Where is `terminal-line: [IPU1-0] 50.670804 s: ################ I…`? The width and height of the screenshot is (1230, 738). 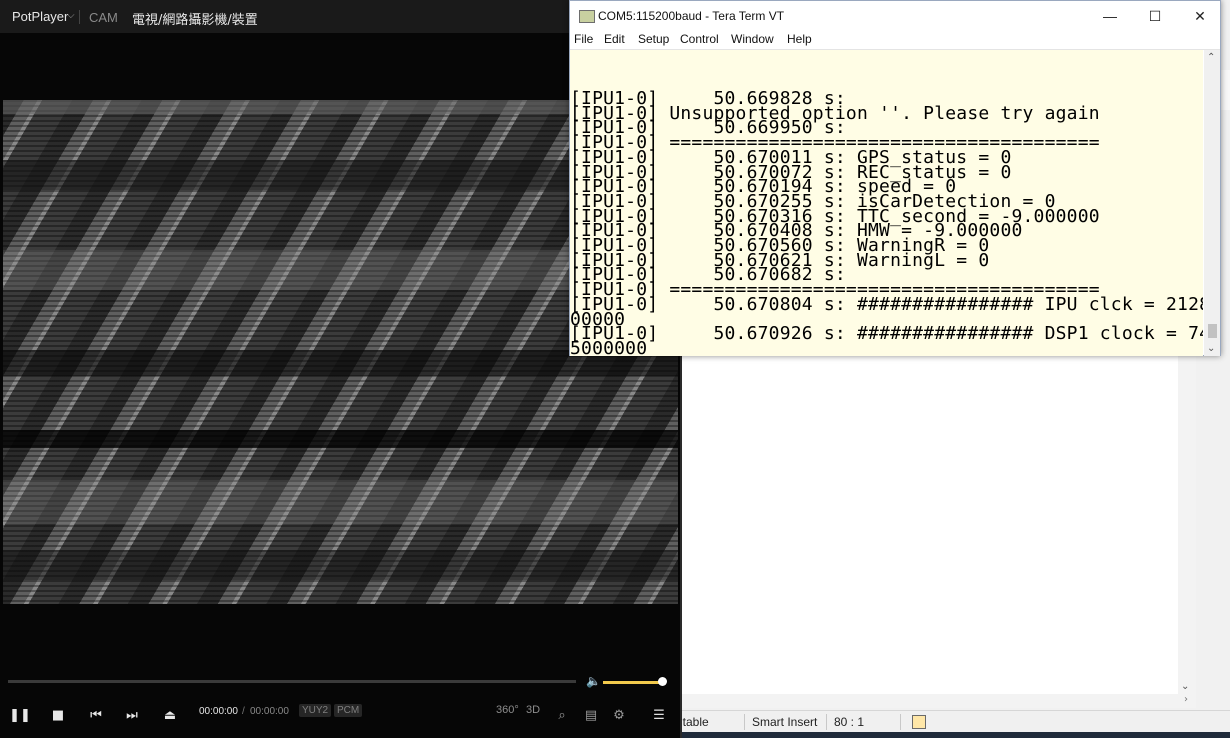 terminal-line: [IPU1-0] 50.670804 s: ################ I… is located at coordinates (886, 304).